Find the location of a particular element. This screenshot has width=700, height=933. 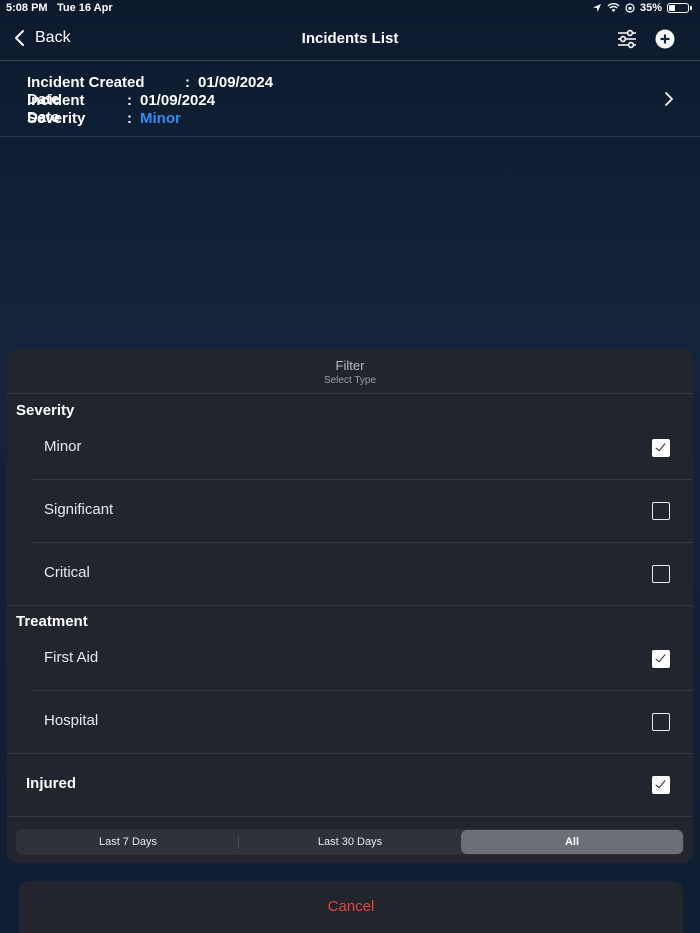

navigation-bar: Back Incidents List is located at coordinates (350, 39).